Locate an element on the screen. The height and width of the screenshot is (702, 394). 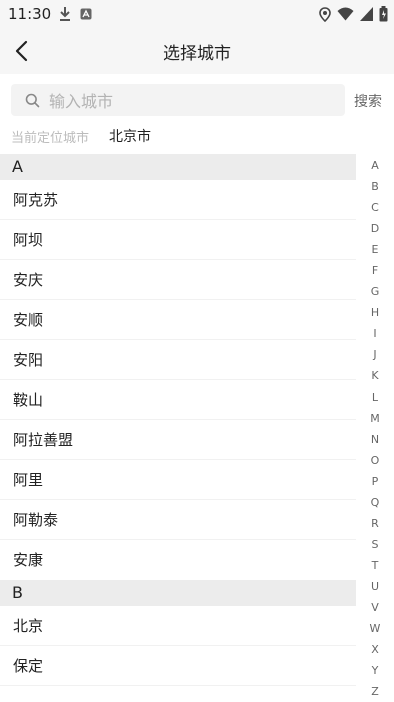
location-icon is located at coordinates (325, 14).